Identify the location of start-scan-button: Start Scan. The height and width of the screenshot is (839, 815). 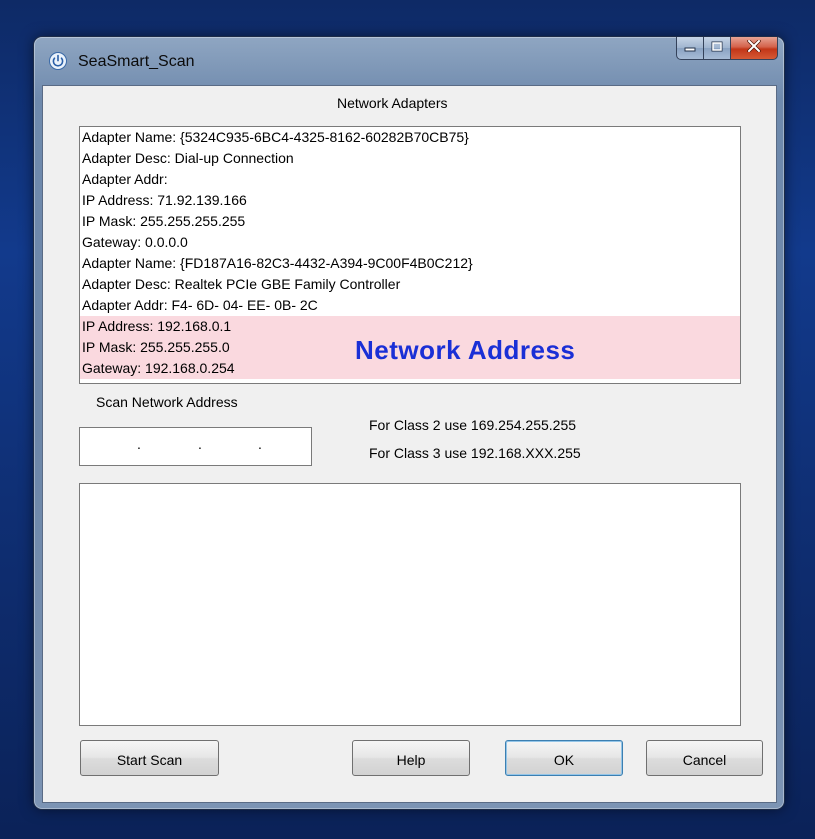
(149, 758).